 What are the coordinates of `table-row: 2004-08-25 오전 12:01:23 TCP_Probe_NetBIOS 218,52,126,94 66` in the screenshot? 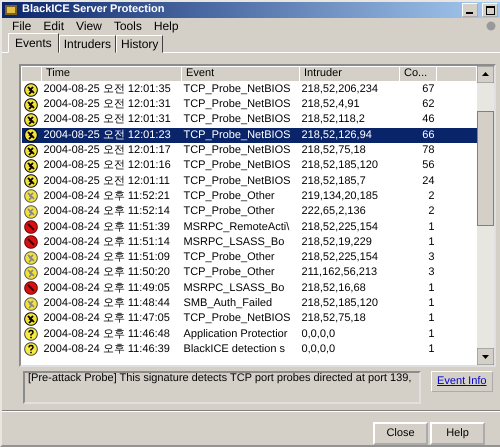 It's located at (249, 135).